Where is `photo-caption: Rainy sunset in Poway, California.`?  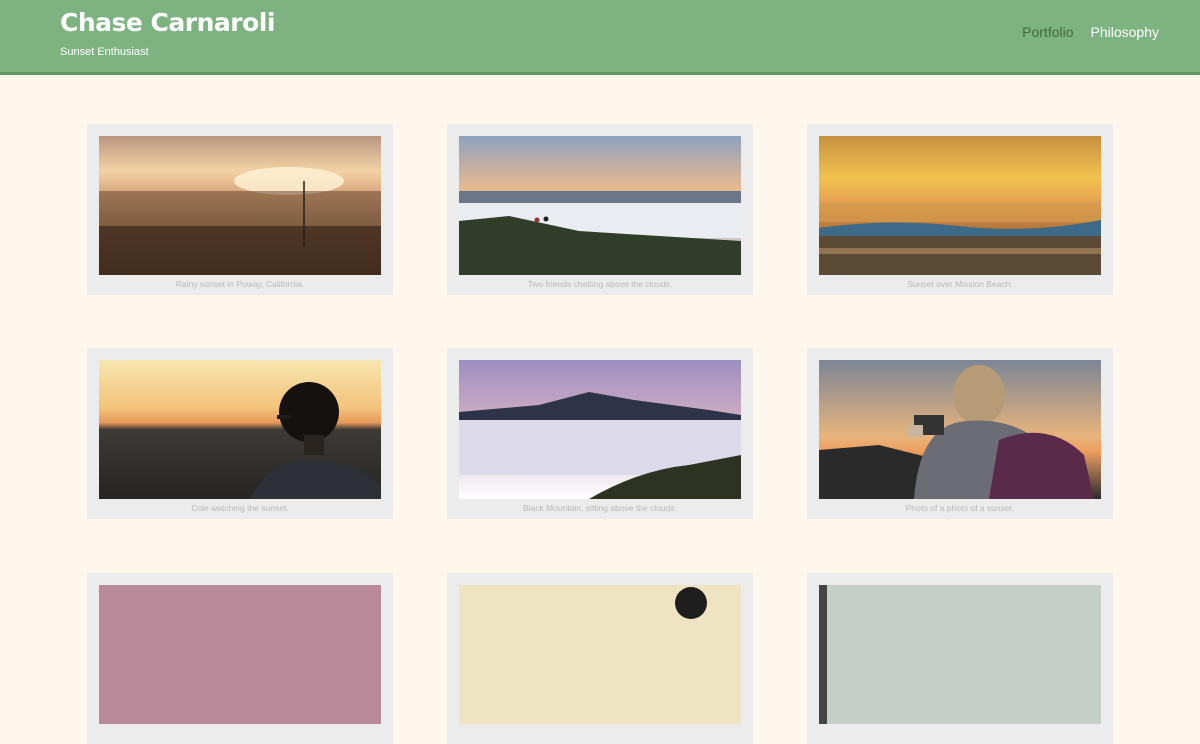
photo-caption: Rainy sunset in Poway, California. is located at coordinates (240, 284).